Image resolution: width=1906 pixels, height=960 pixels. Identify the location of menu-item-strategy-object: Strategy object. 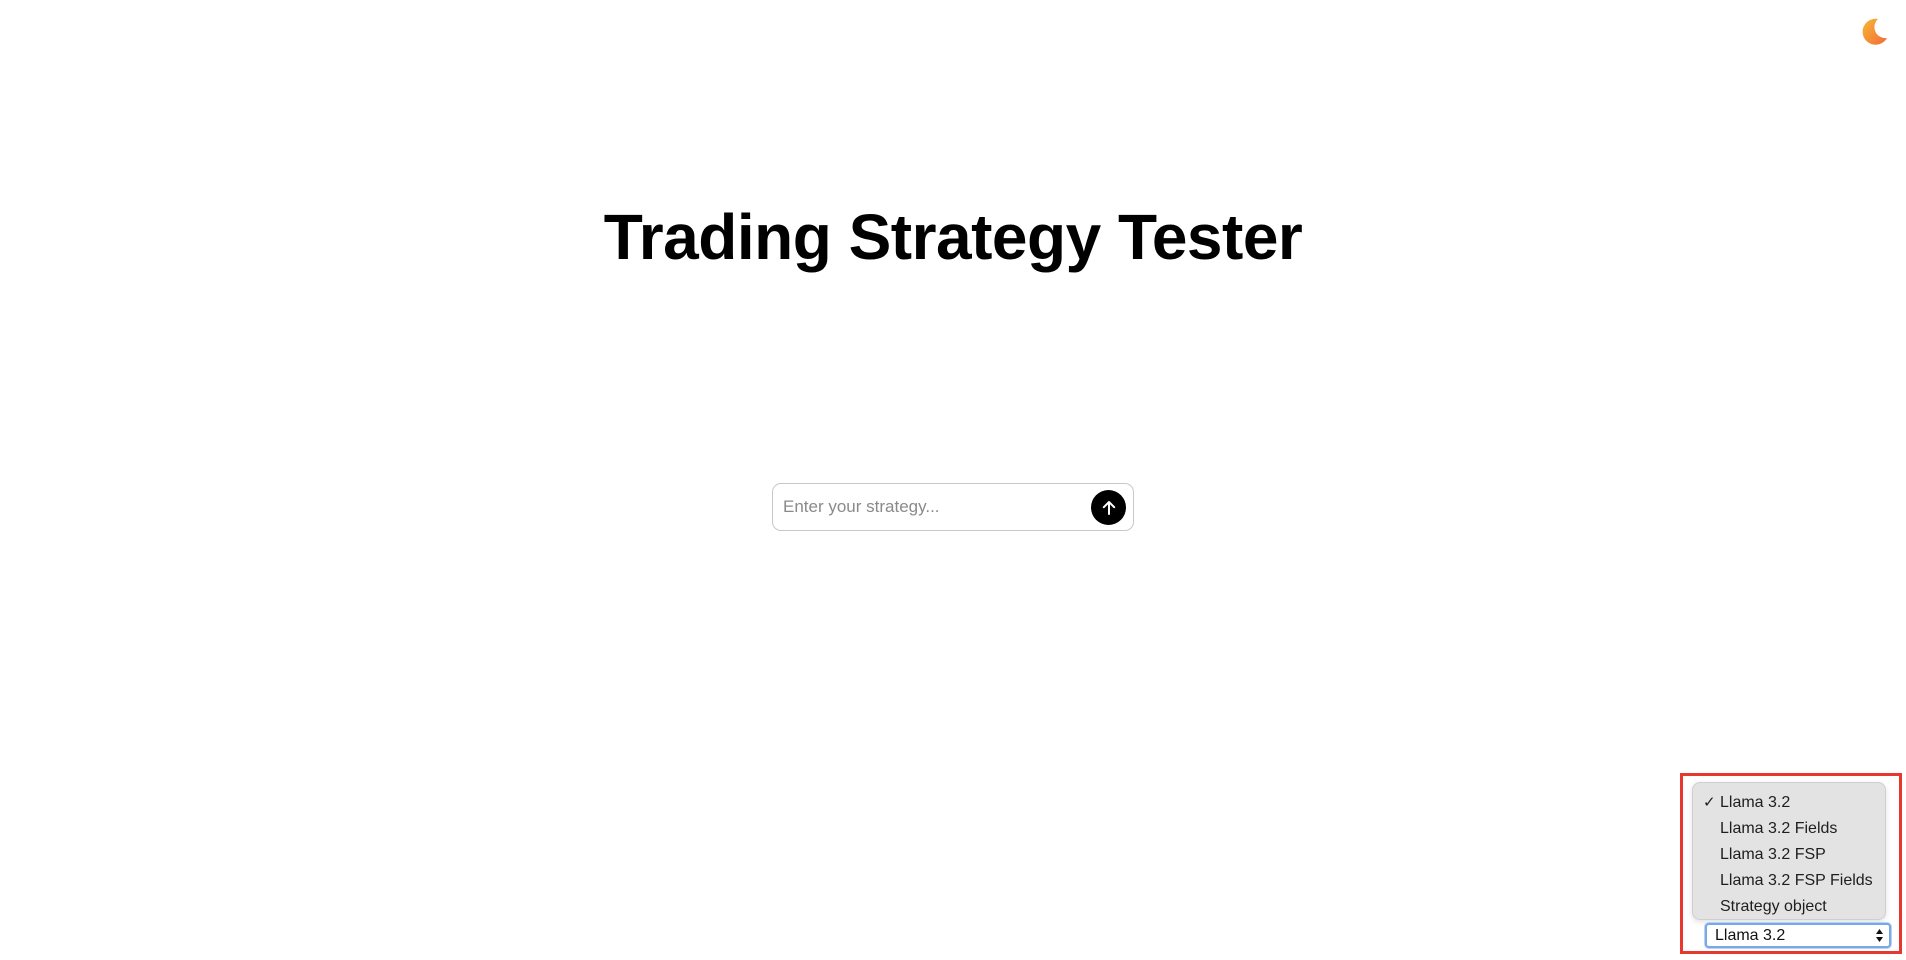
(1789, 907).